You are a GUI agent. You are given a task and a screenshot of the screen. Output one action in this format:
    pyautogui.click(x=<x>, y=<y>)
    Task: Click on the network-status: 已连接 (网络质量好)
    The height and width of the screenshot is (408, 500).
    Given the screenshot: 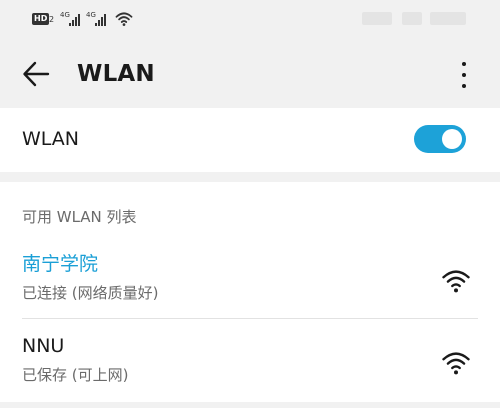 What is the action you would take?
    pyautogui.click(x=90, y=293)
    